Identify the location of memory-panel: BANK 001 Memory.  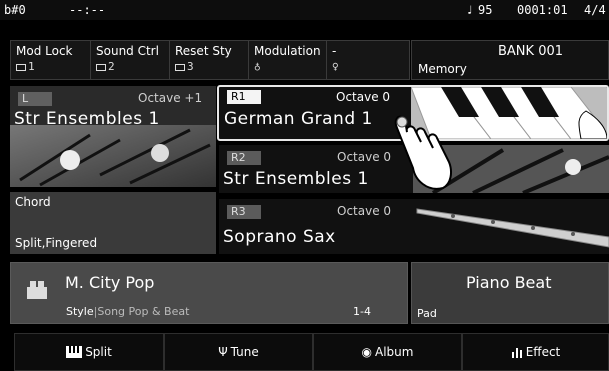
(510, 60).